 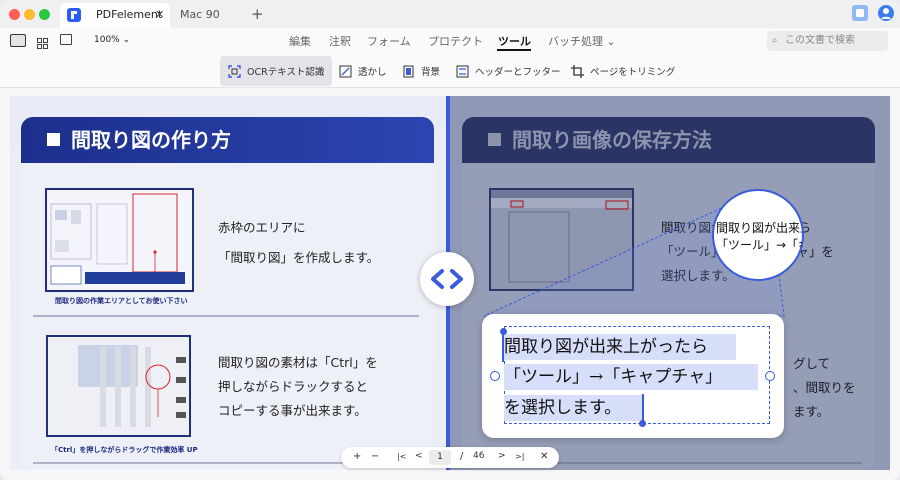 I want to click on zoom-out-button: −, so click(x=375, y=456).